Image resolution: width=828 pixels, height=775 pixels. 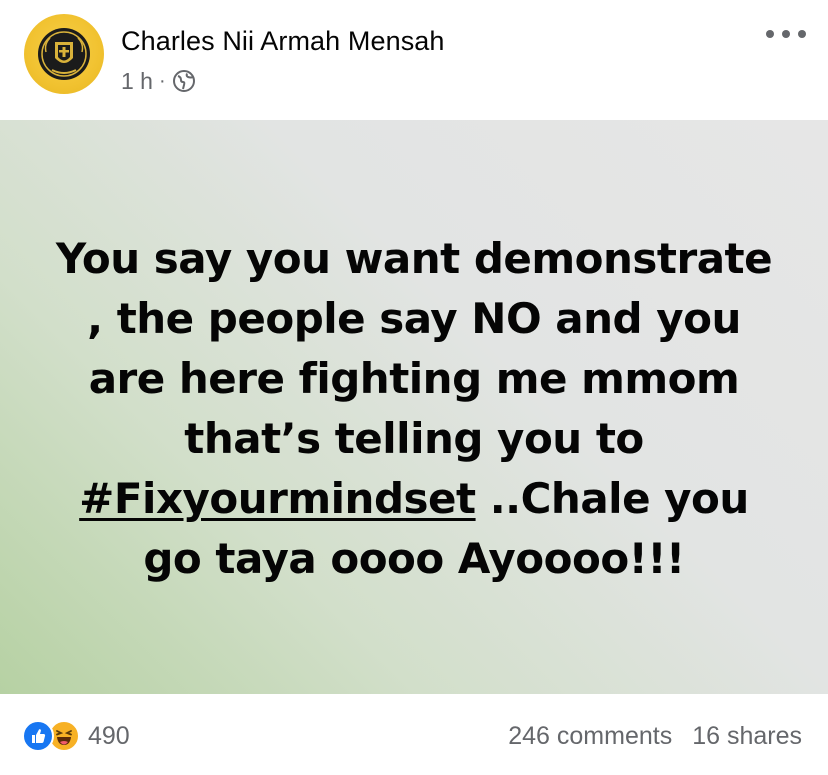 I want to click on avatar, so click(x=64, y=54).